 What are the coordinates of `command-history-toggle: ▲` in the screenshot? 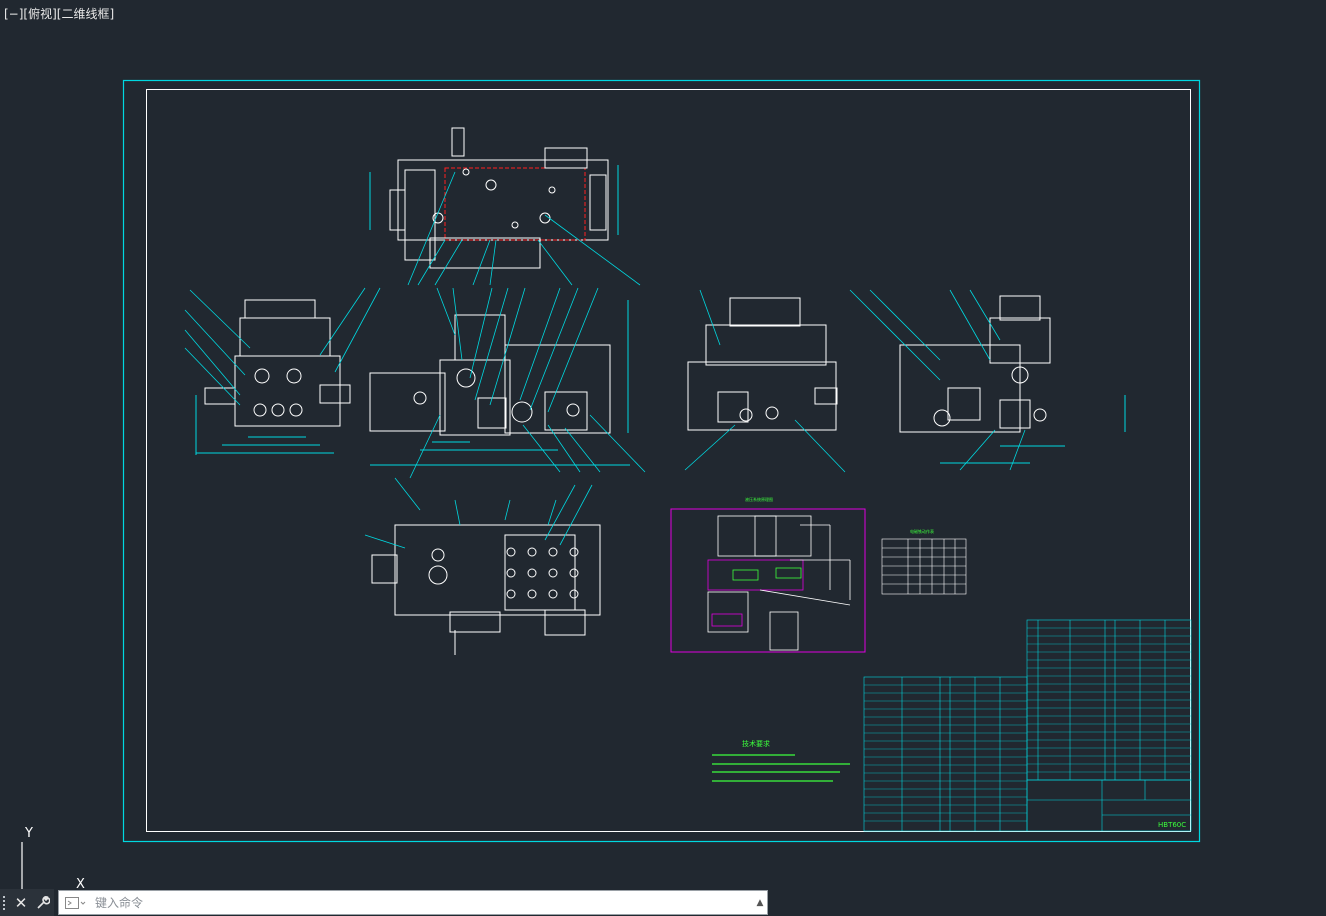 It's located at (760, 902).